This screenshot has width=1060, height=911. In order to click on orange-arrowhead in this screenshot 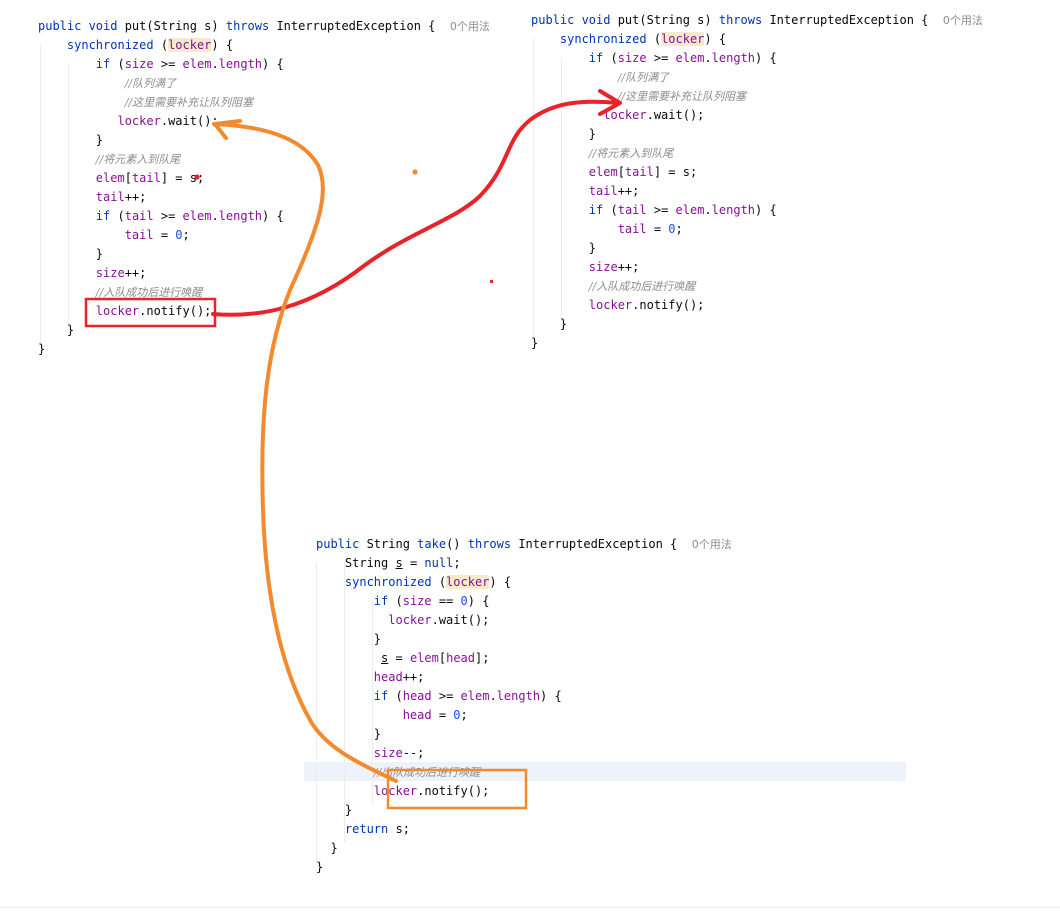, I will do `click(227, 129)`.